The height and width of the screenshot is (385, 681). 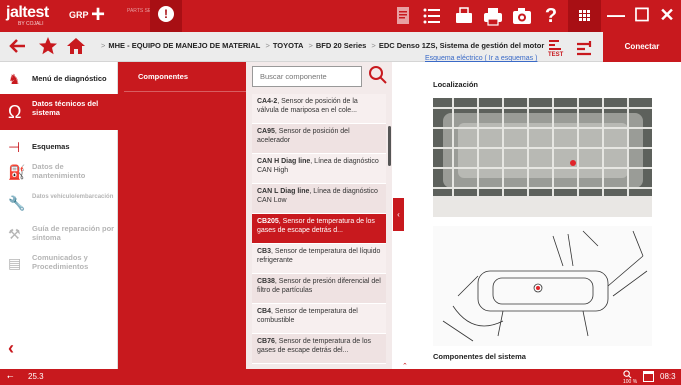 I want to click on breadcrumb-item-brand: TOYOTA, so click(x=288, y=45).